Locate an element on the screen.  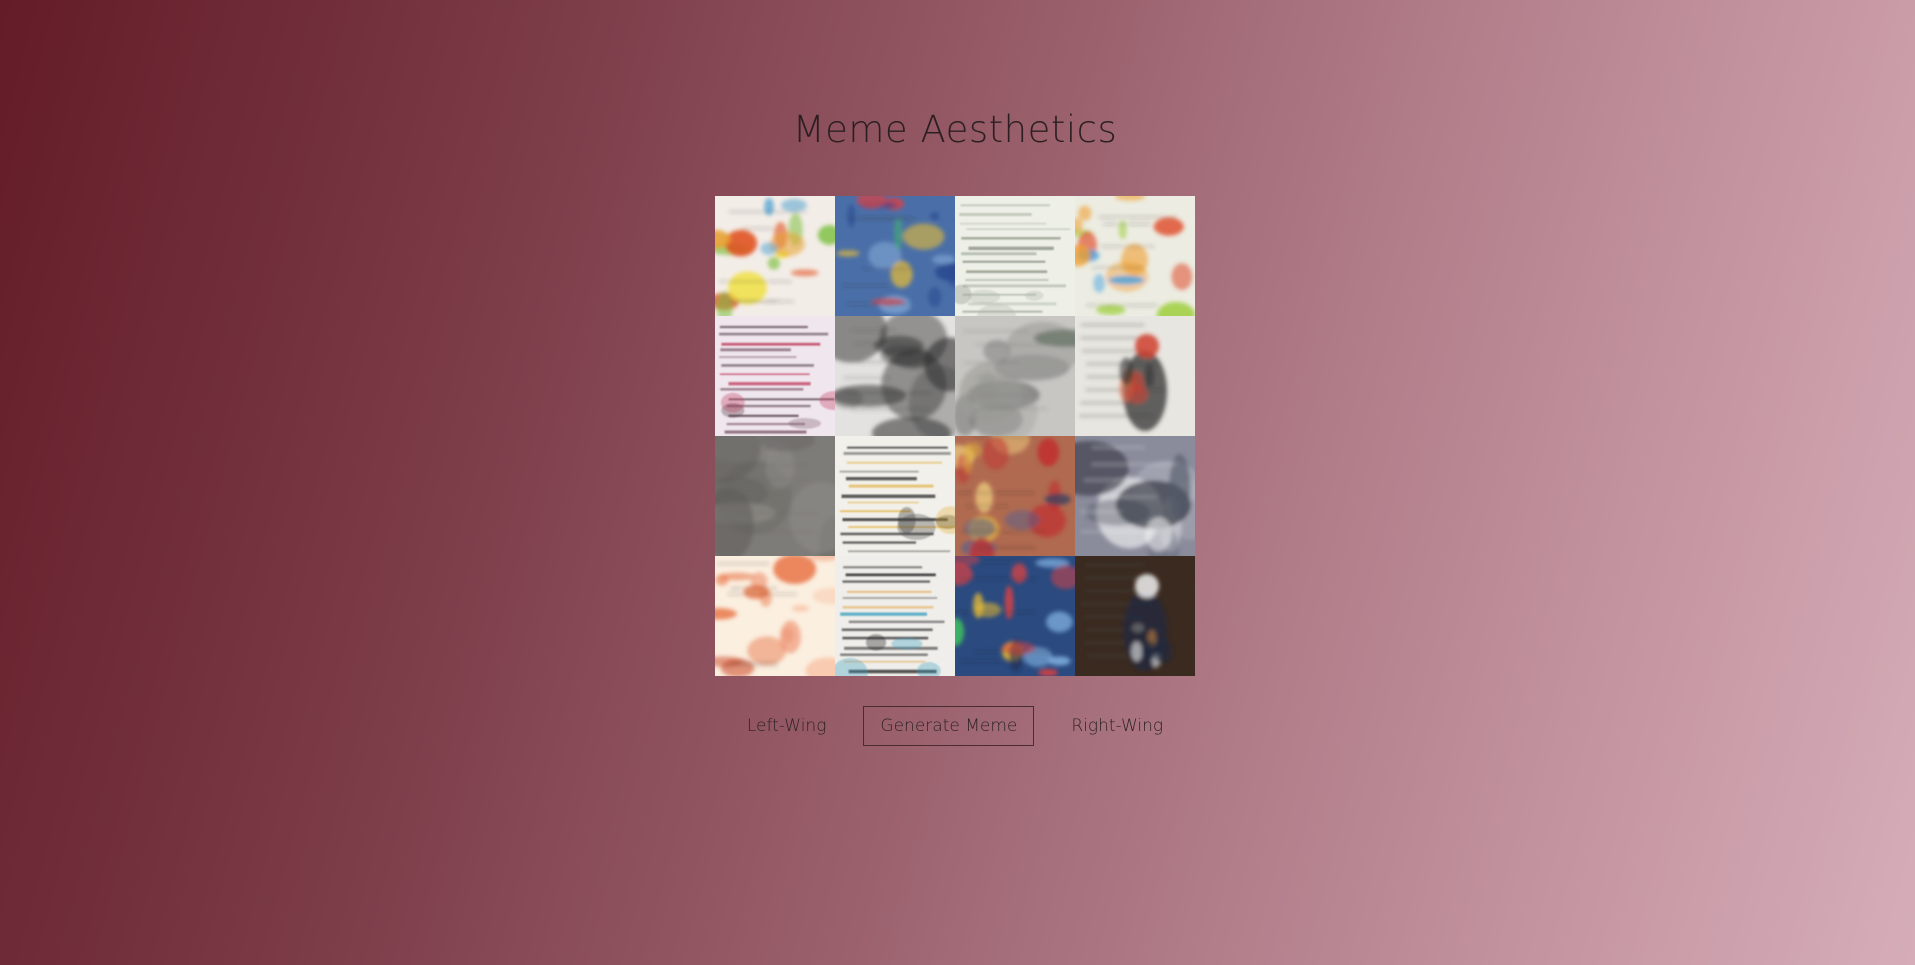
controls-bar: Left-Wing Generate Meme Right-Wing is located at coordinates (955, 726).